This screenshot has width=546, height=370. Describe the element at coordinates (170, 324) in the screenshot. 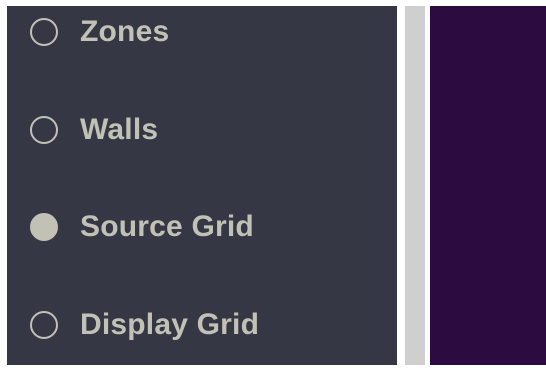

I see `option-label: Display Grid` at that location.